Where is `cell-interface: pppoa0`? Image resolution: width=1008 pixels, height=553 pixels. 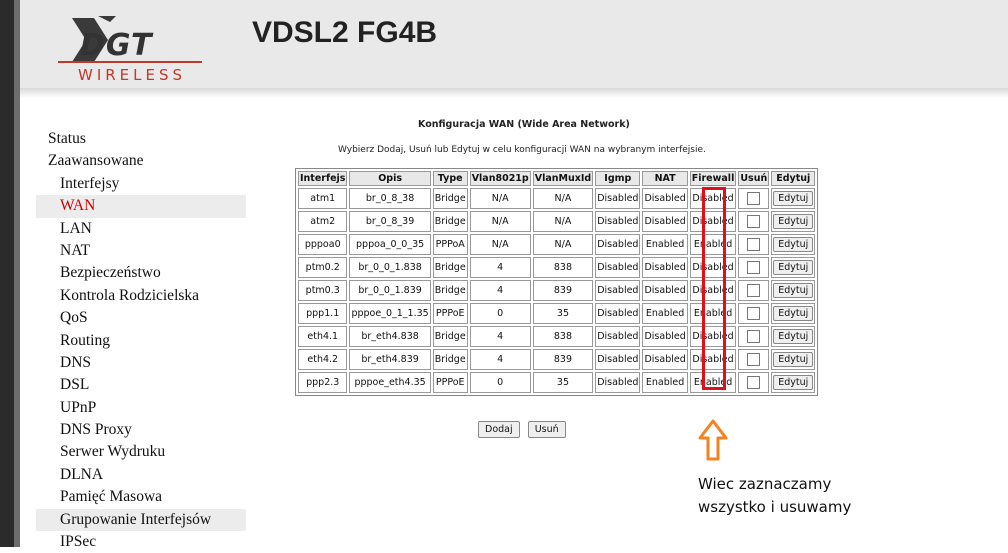 cell-interface: pppoa0 is located at coordinates (323, 244).